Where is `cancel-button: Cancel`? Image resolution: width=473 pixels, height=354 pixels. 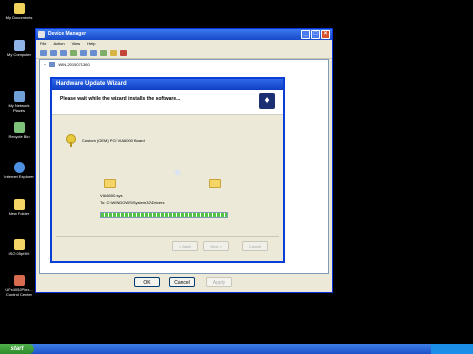
cancel-button: Cancel is located at coordinates (182, 282).